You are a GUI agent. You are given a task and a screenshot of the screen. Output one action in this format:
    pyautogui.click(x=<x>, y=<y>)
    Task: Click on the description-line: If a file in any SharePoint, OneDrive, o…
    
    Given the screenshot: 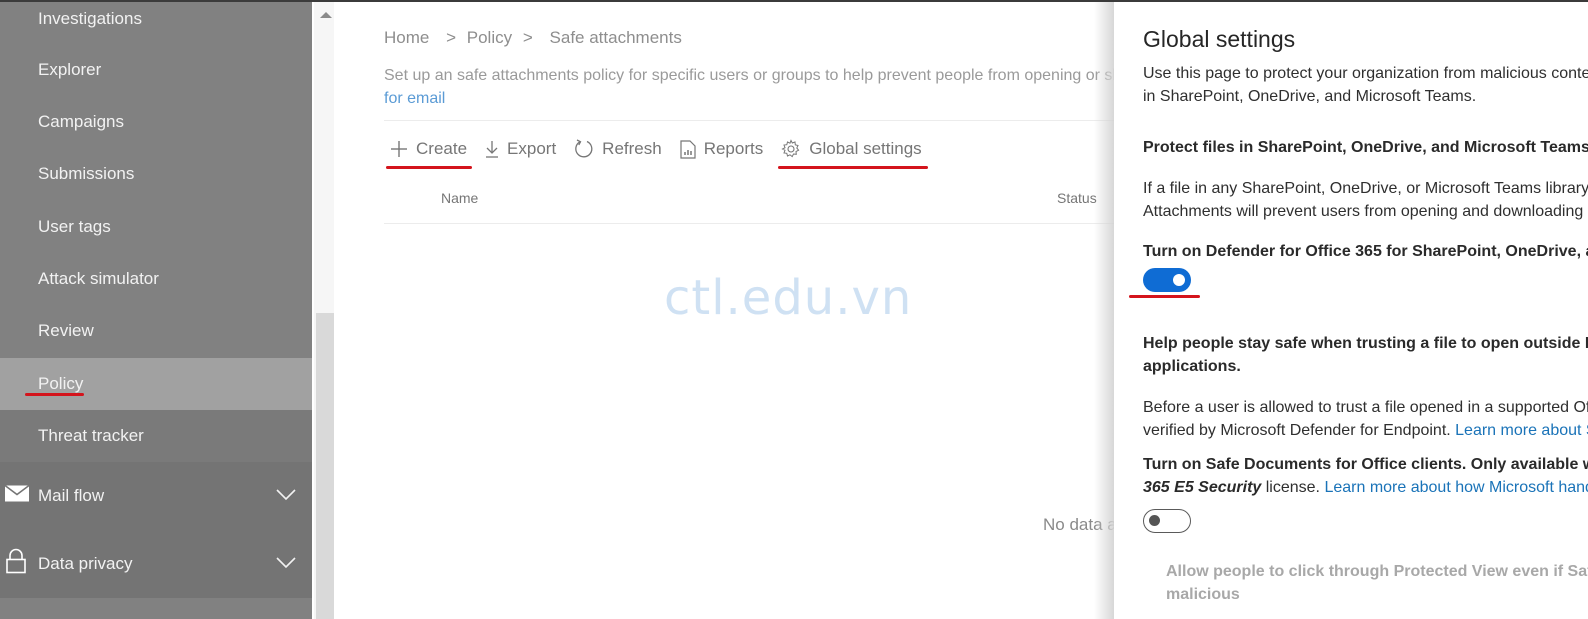 What is the action you would take?
    pyautogui.click(x=1365, y=188)
    